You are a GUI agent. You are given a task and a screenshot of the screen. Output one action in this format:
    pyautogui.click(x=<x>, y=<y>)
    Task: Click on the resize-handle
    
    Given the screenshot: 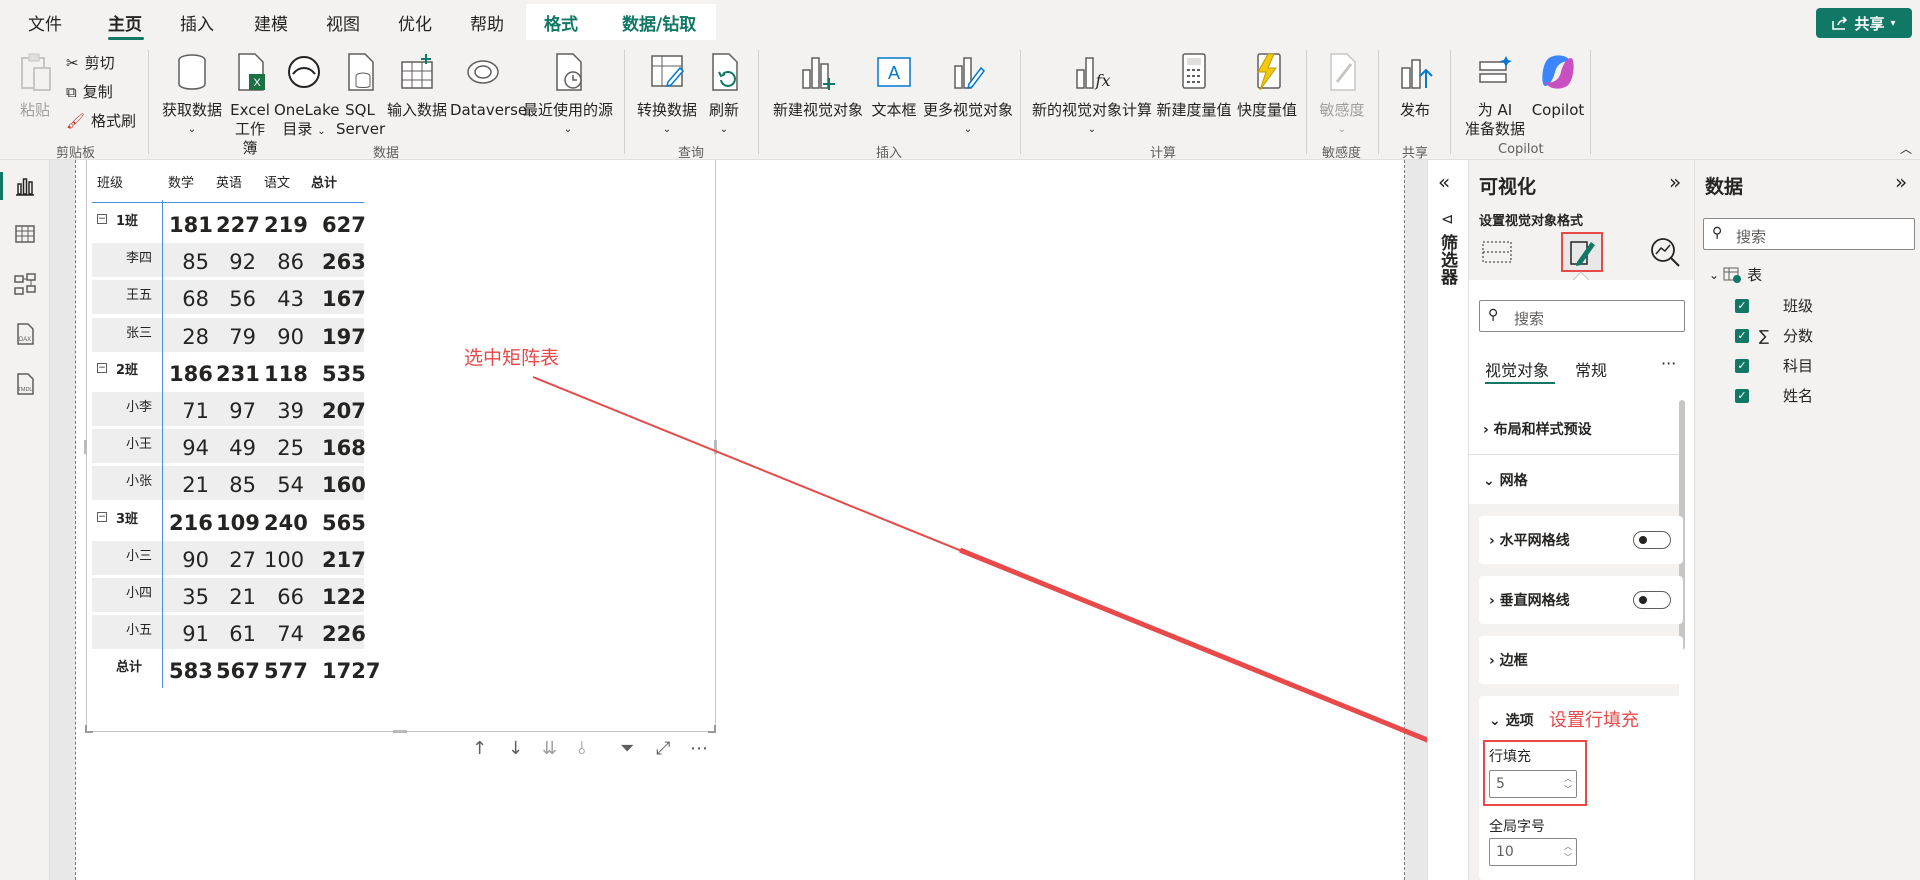 What is the action you would take?
    pyautogui.click(x=400, y=731)
    